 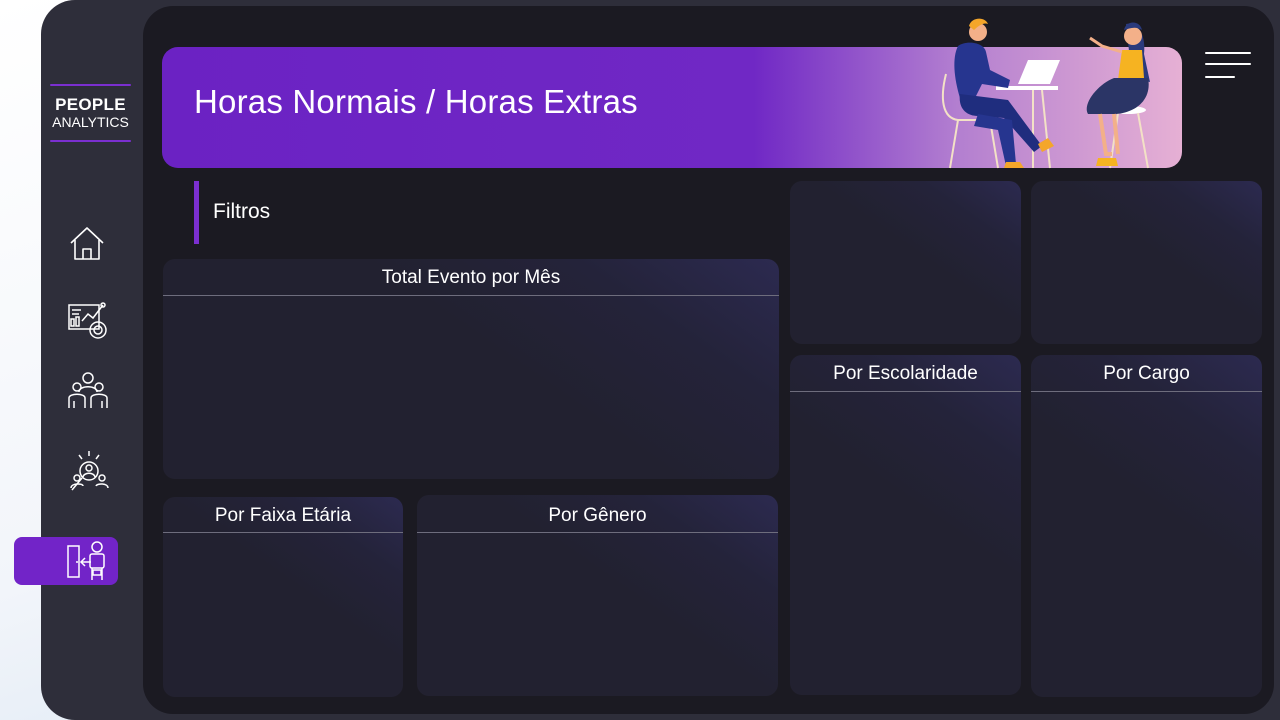 I want to click on brand-line-bottom, so click(x=90, y=141).